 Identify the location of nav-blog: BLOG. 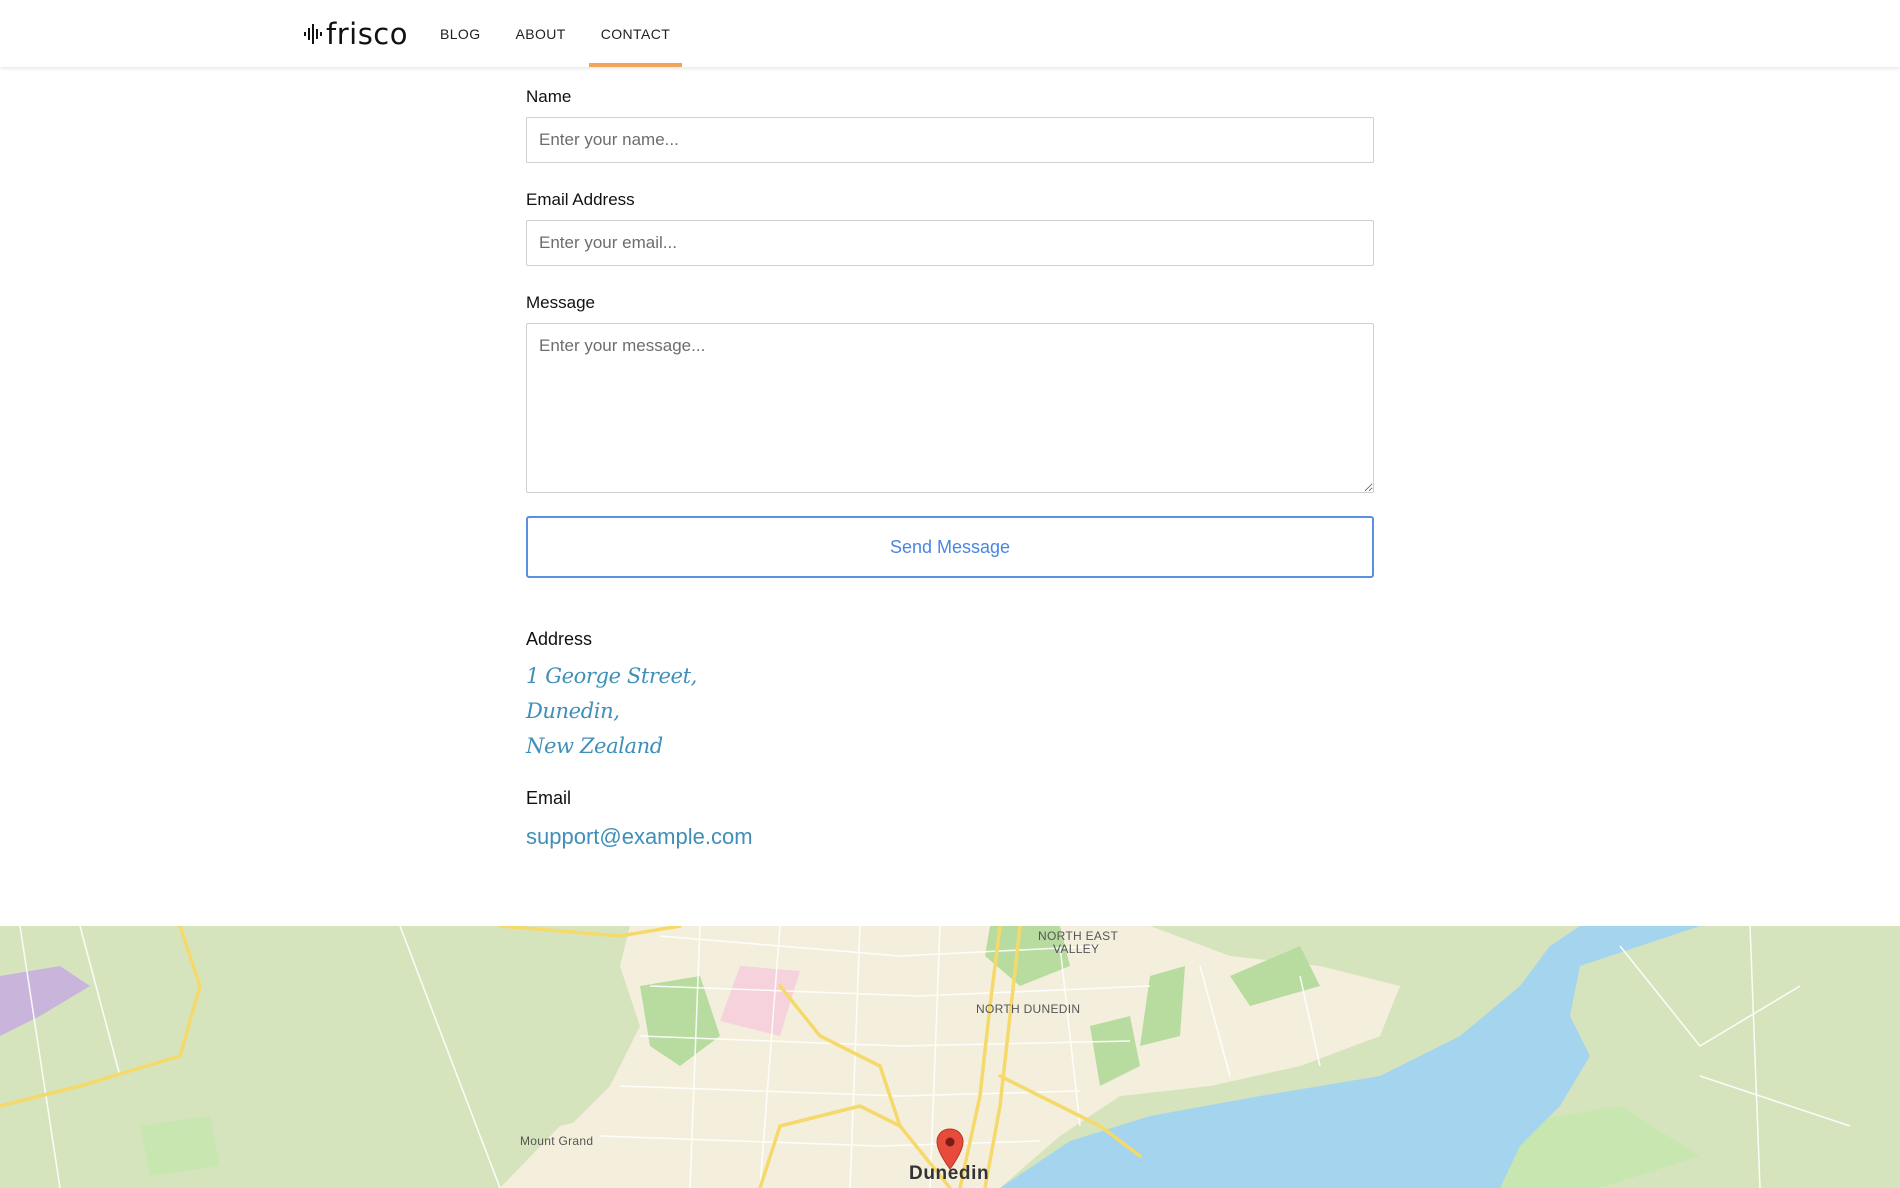
(460, 33).